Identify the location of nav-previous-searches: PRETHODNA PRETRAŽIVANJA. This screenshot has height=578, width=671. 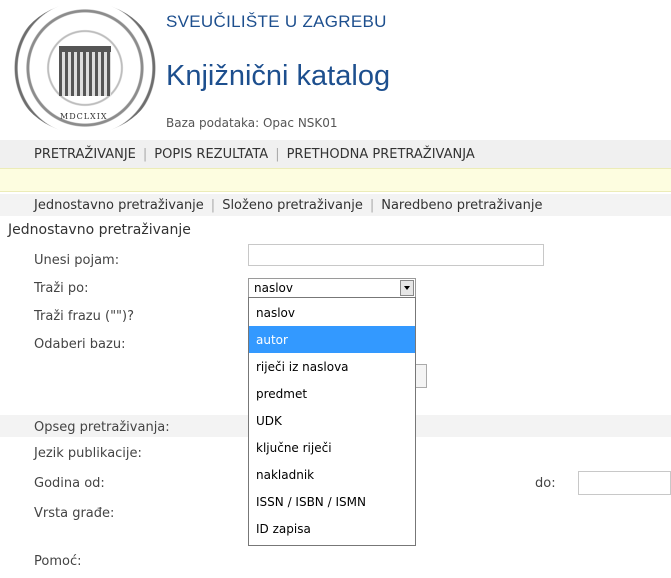
(381, 154).